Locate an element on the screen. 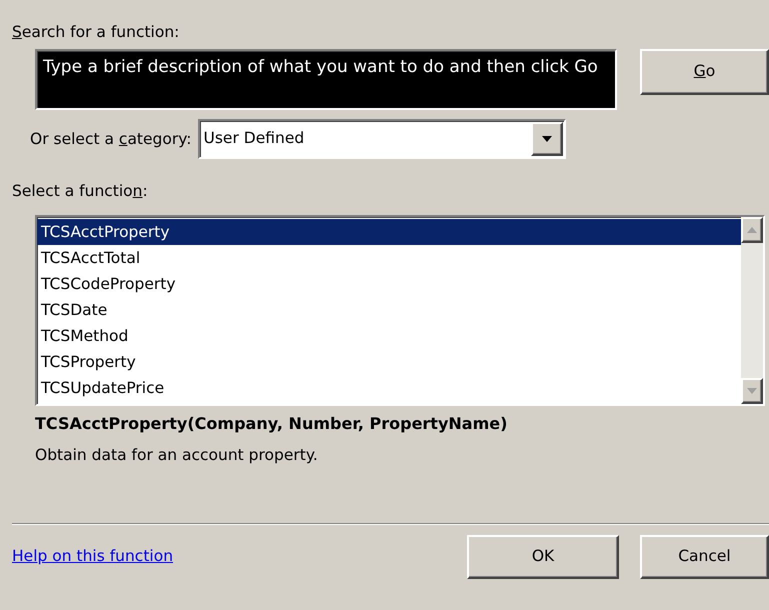 Image resolution: width=769 pixels, height=610 pixels. scrollbar is located at coordinates (752, 310).